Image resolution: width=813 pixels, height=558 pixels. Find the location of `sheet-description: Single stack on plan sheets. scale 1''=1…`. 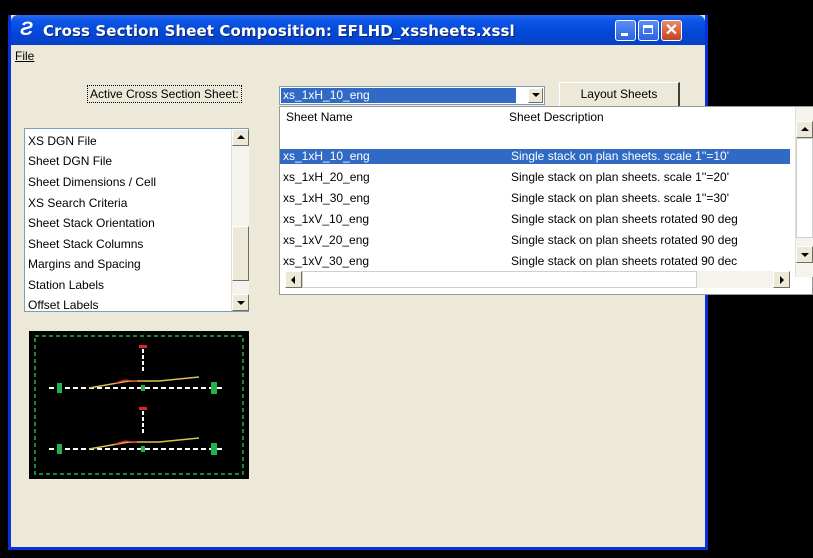

sheet-description: Single stack on plan sheets. scale 1''=1… is located at coordinates (620, 156).